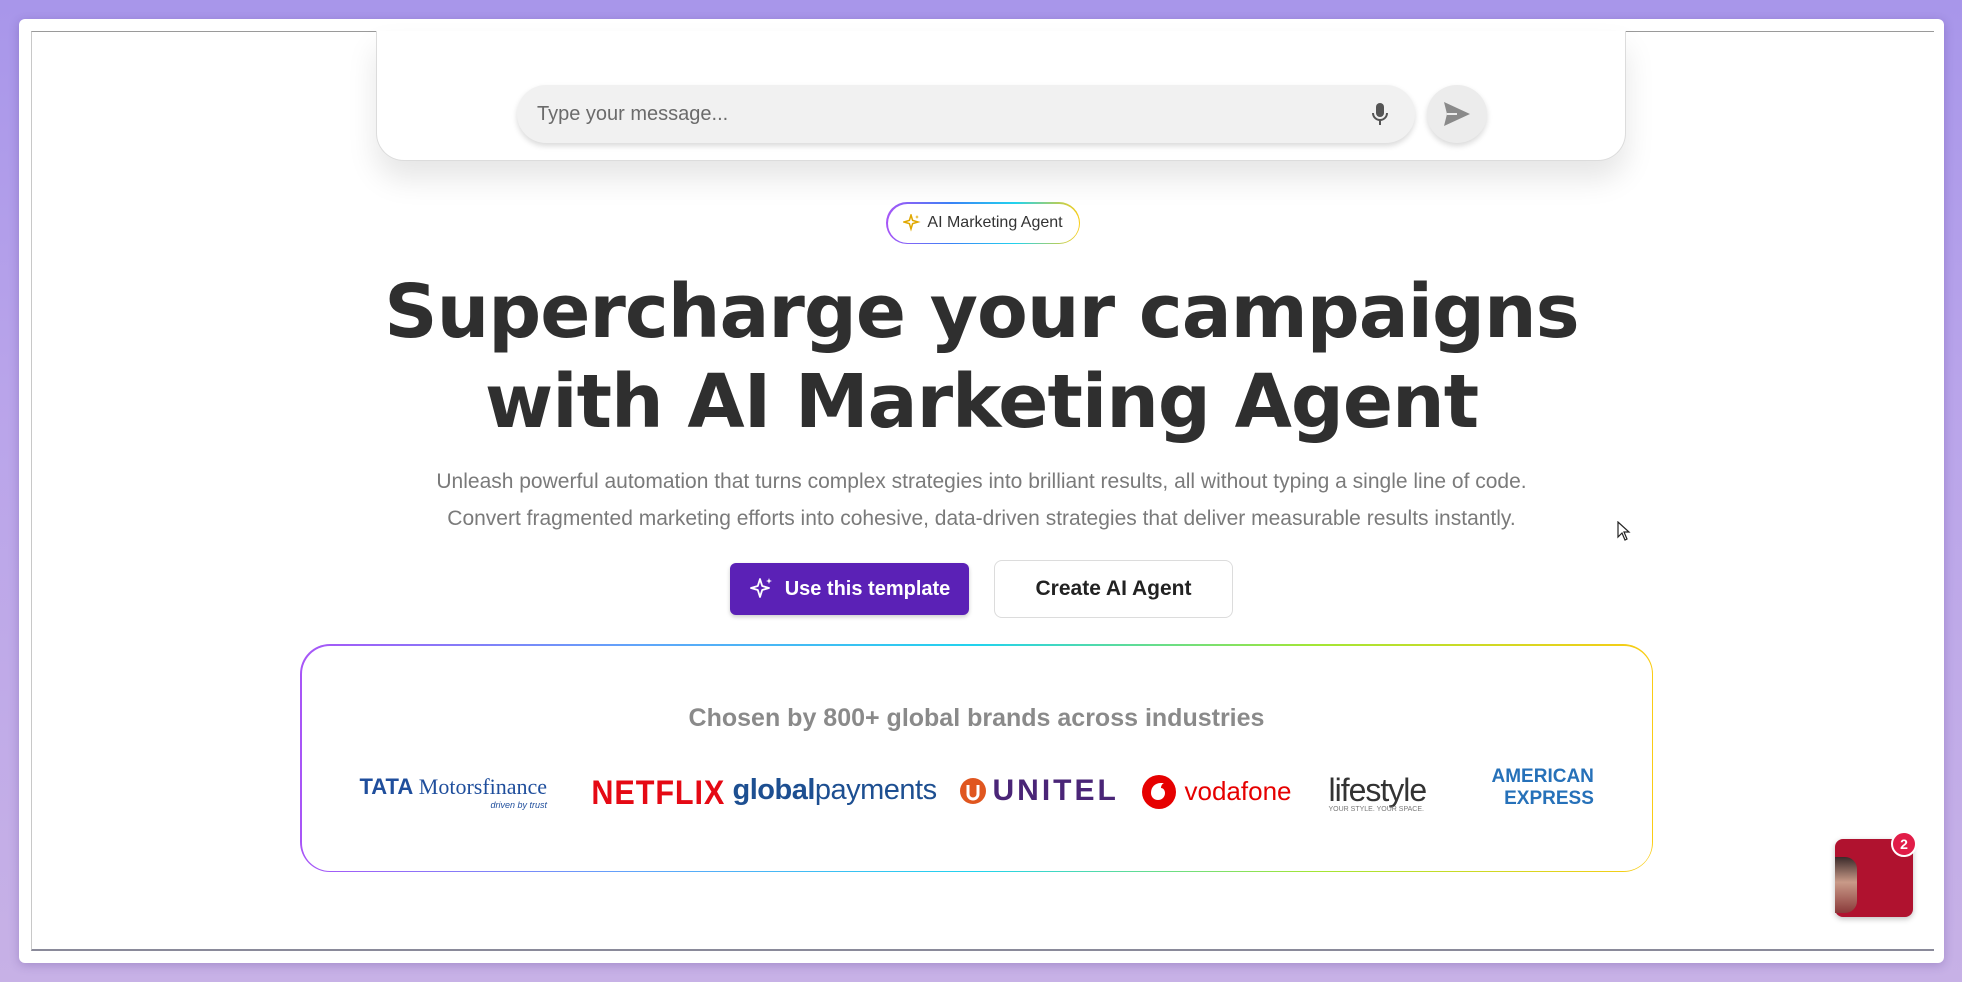  I want to click on logo-vodafone: vodafone, so click(1216, 792).